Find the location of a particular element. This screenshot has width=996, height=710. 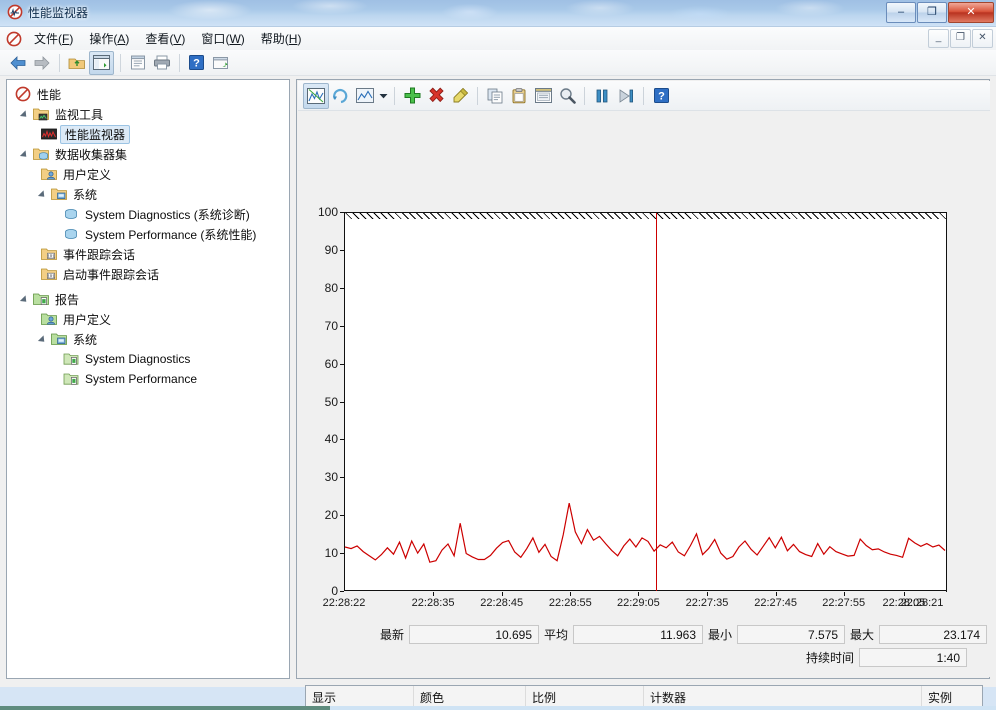

tree-item-label: 报告 is located at coordinates (67, 299).